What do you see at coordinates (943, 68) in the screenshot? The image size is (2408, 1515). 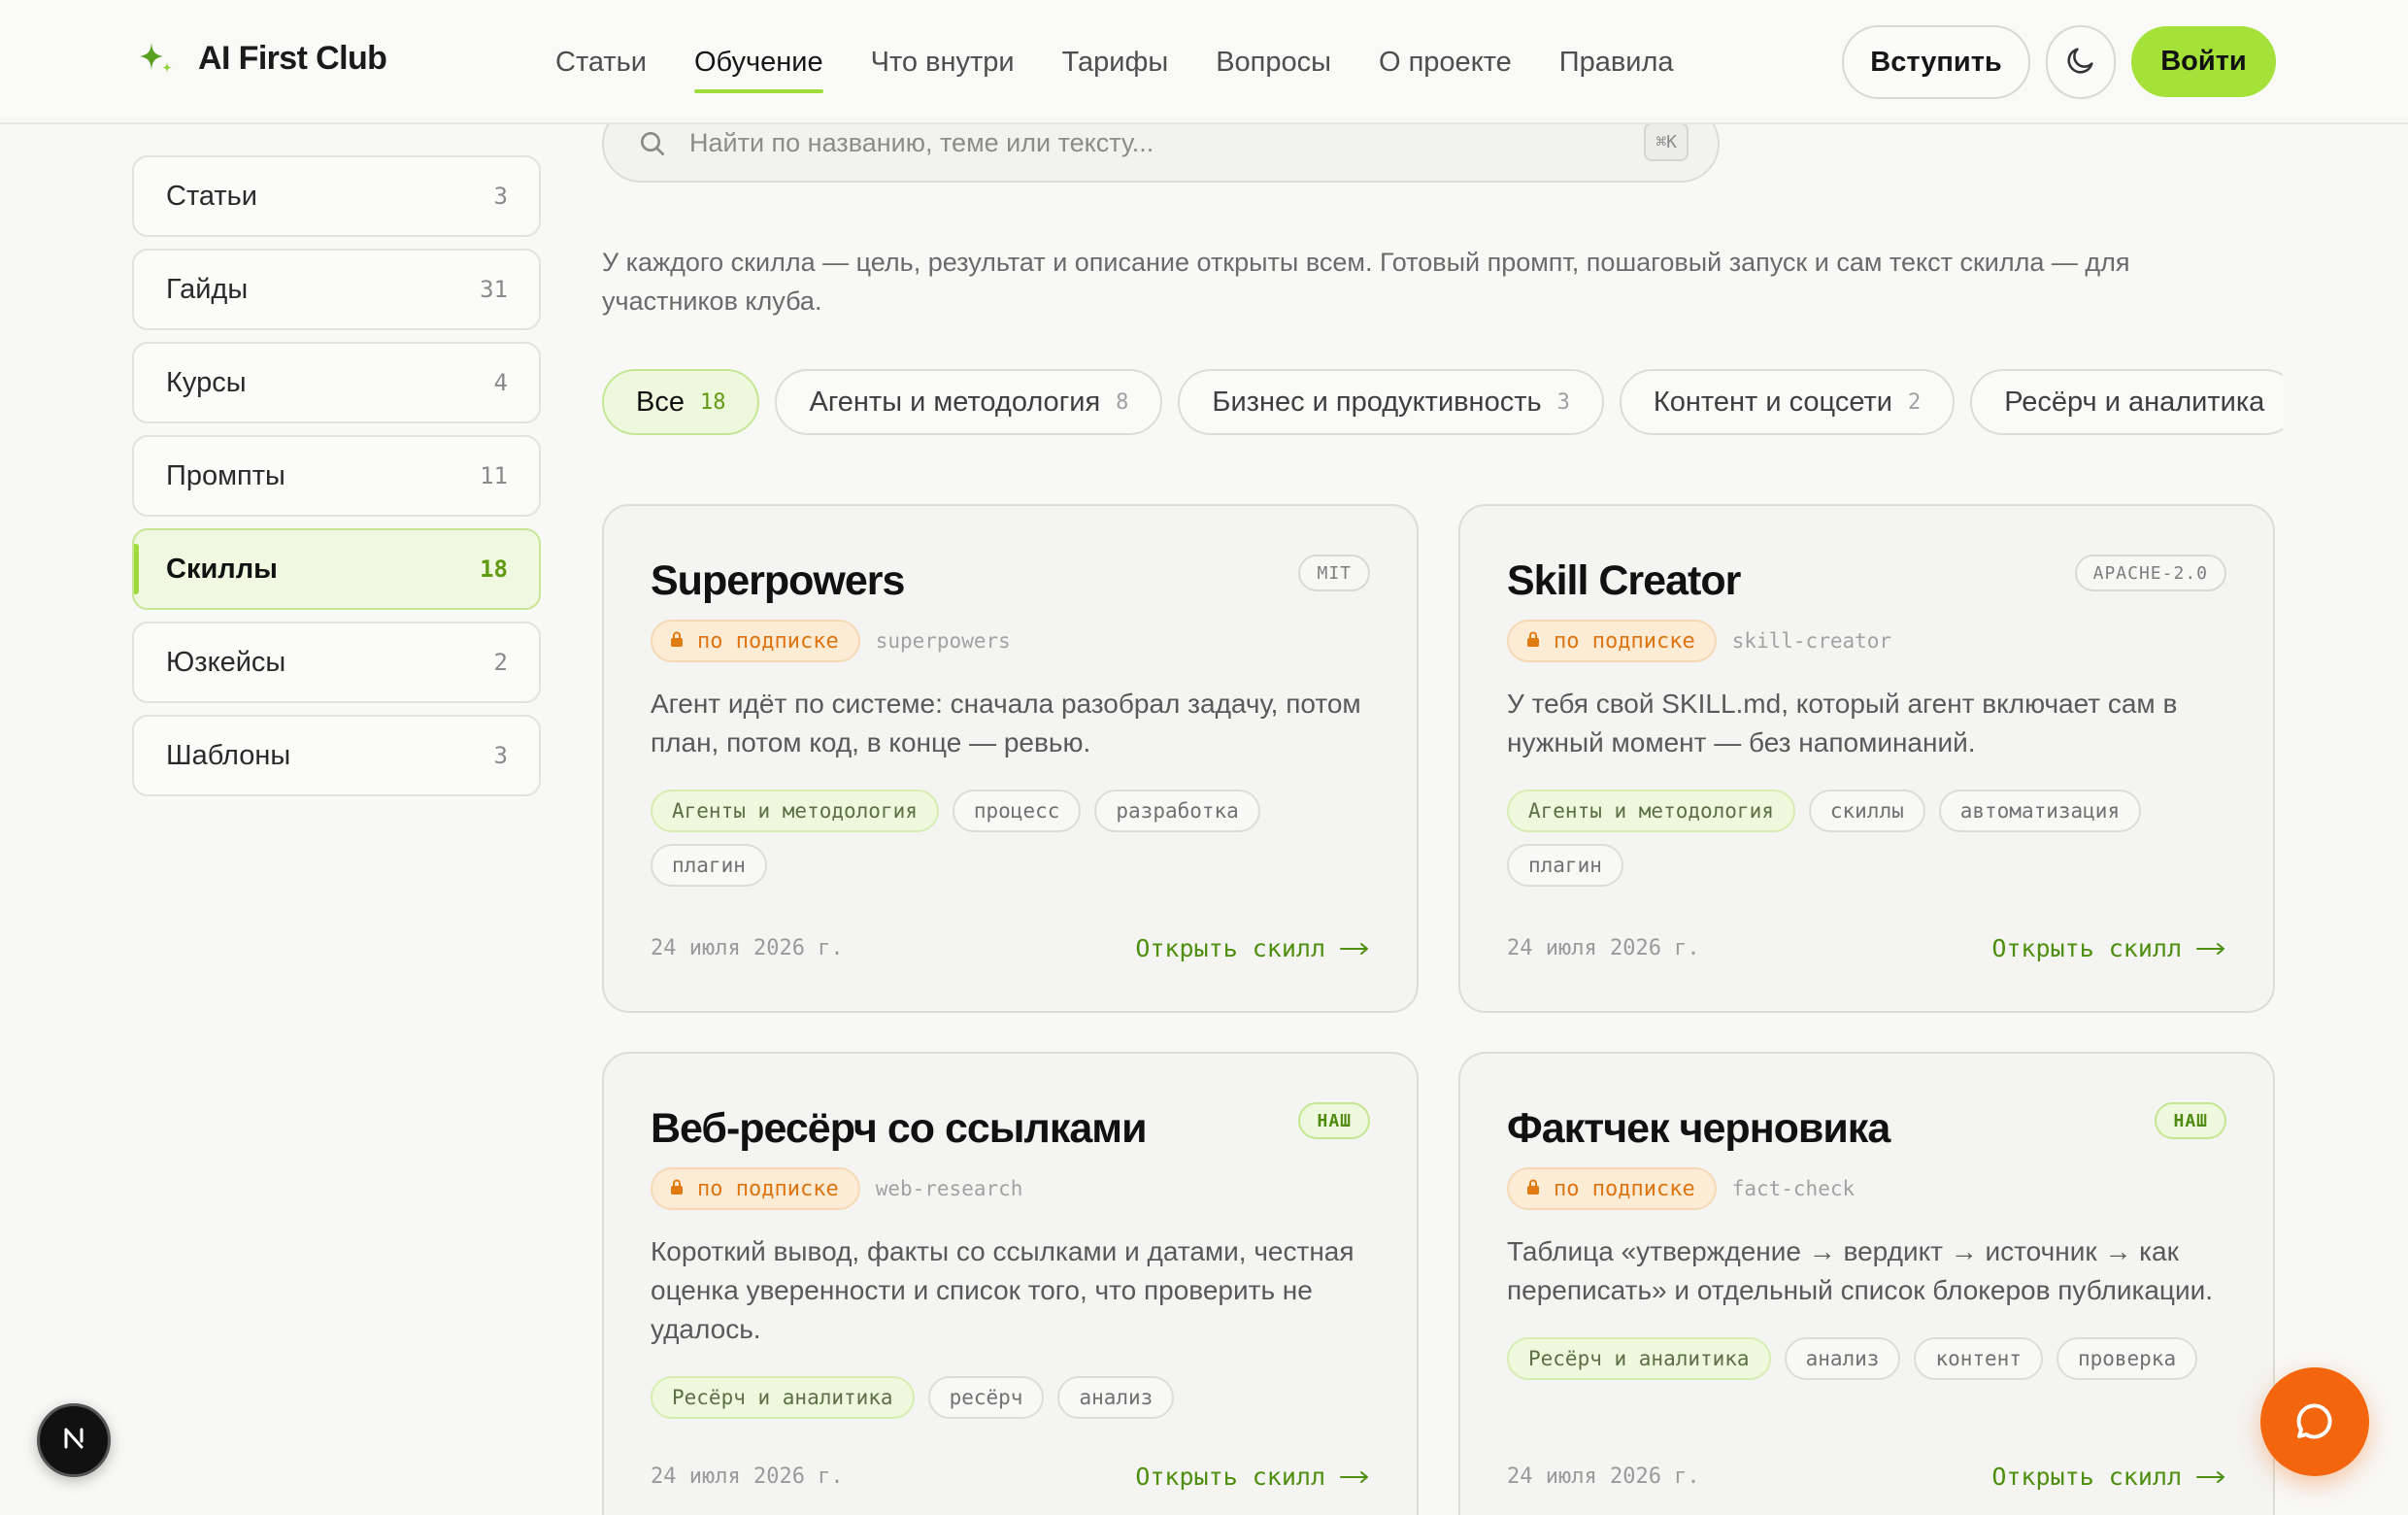 I see `nav-item-whats-inside: Что внутри` at bounding box center [943, 68].